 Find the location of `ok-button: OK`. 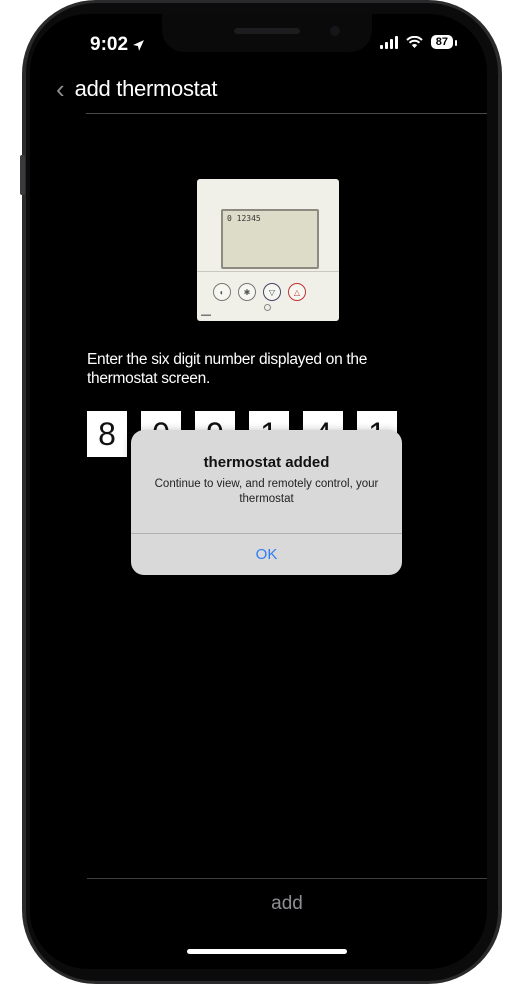

ok-button: OK is located at coordinates (266, 554).